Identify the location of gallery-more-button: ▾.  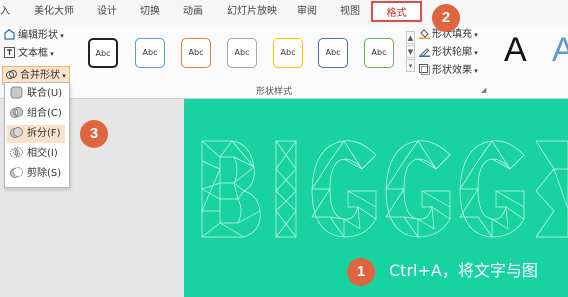
(410, 65).